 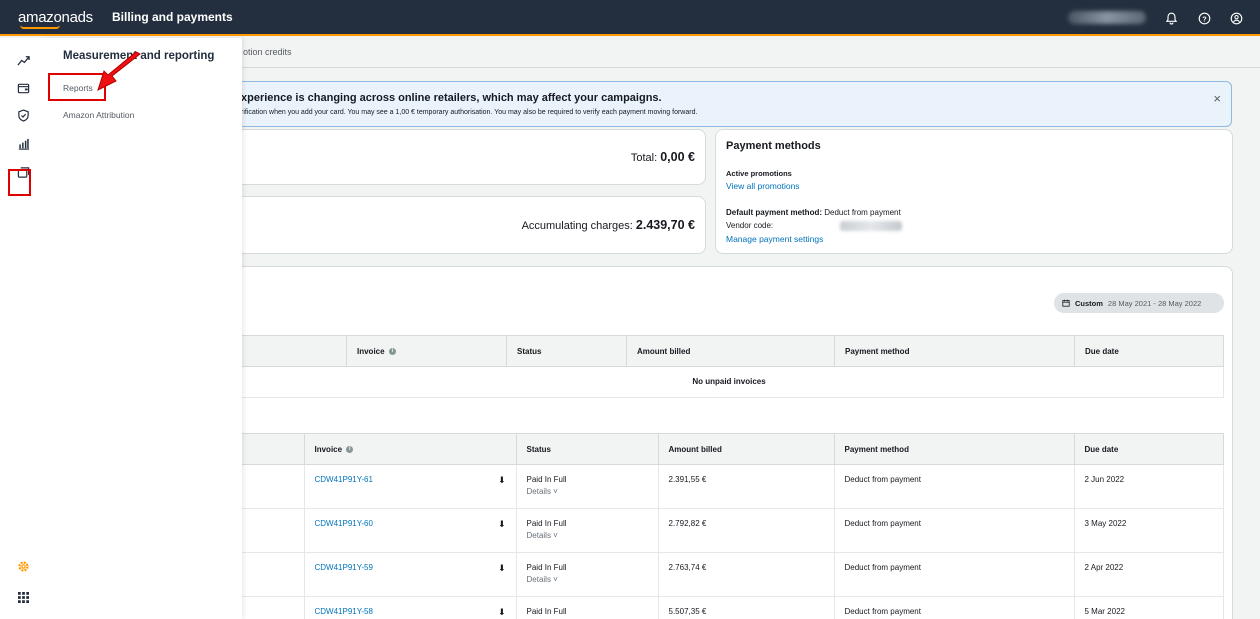 I want to click on tab-promotion-credits: otion credits, so click(x=267, y=52).